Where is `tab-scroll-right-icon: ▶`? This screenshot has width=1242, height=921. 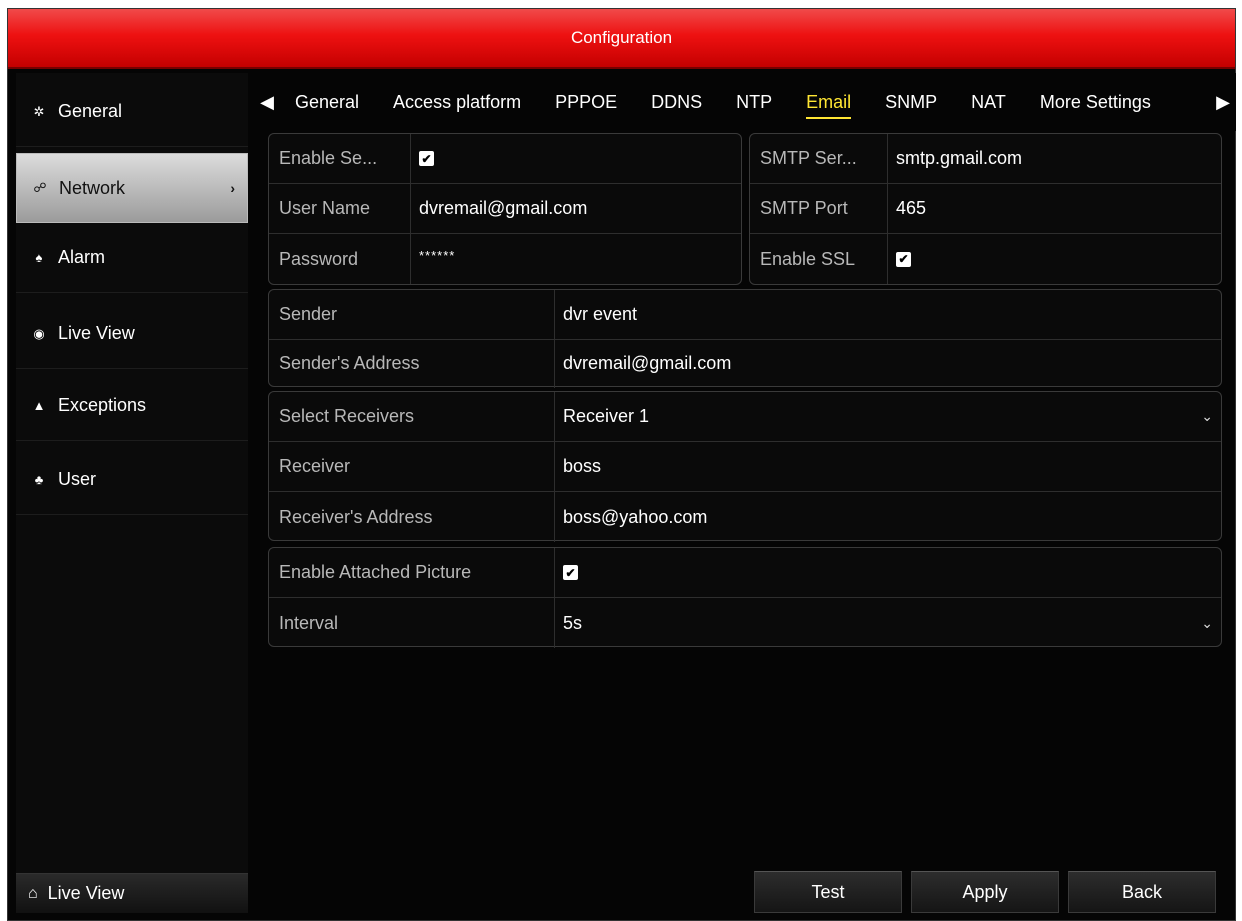 tab-scroll-right-icon: ▶ is located at coordinates (1223, 102).